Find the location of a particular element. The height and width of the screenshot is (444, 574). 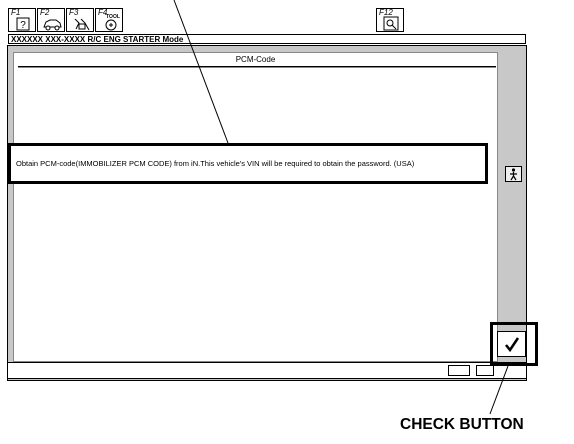

message-leader-line is located at coordinates (201, 72).